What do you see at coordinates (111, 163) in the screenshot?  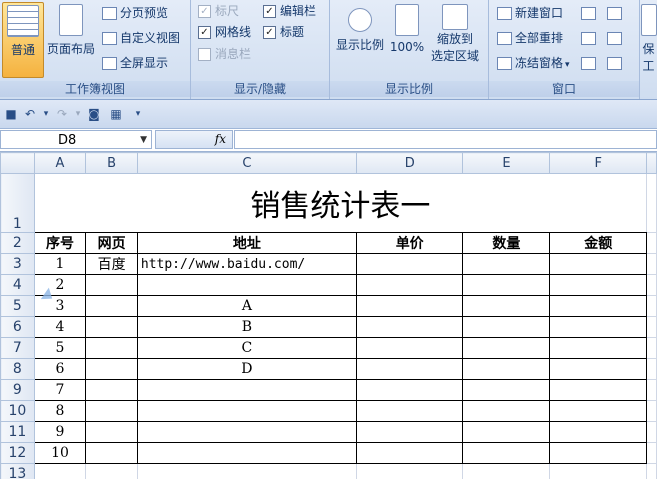 I see `column-header: B` at bounding box center [111, 163].